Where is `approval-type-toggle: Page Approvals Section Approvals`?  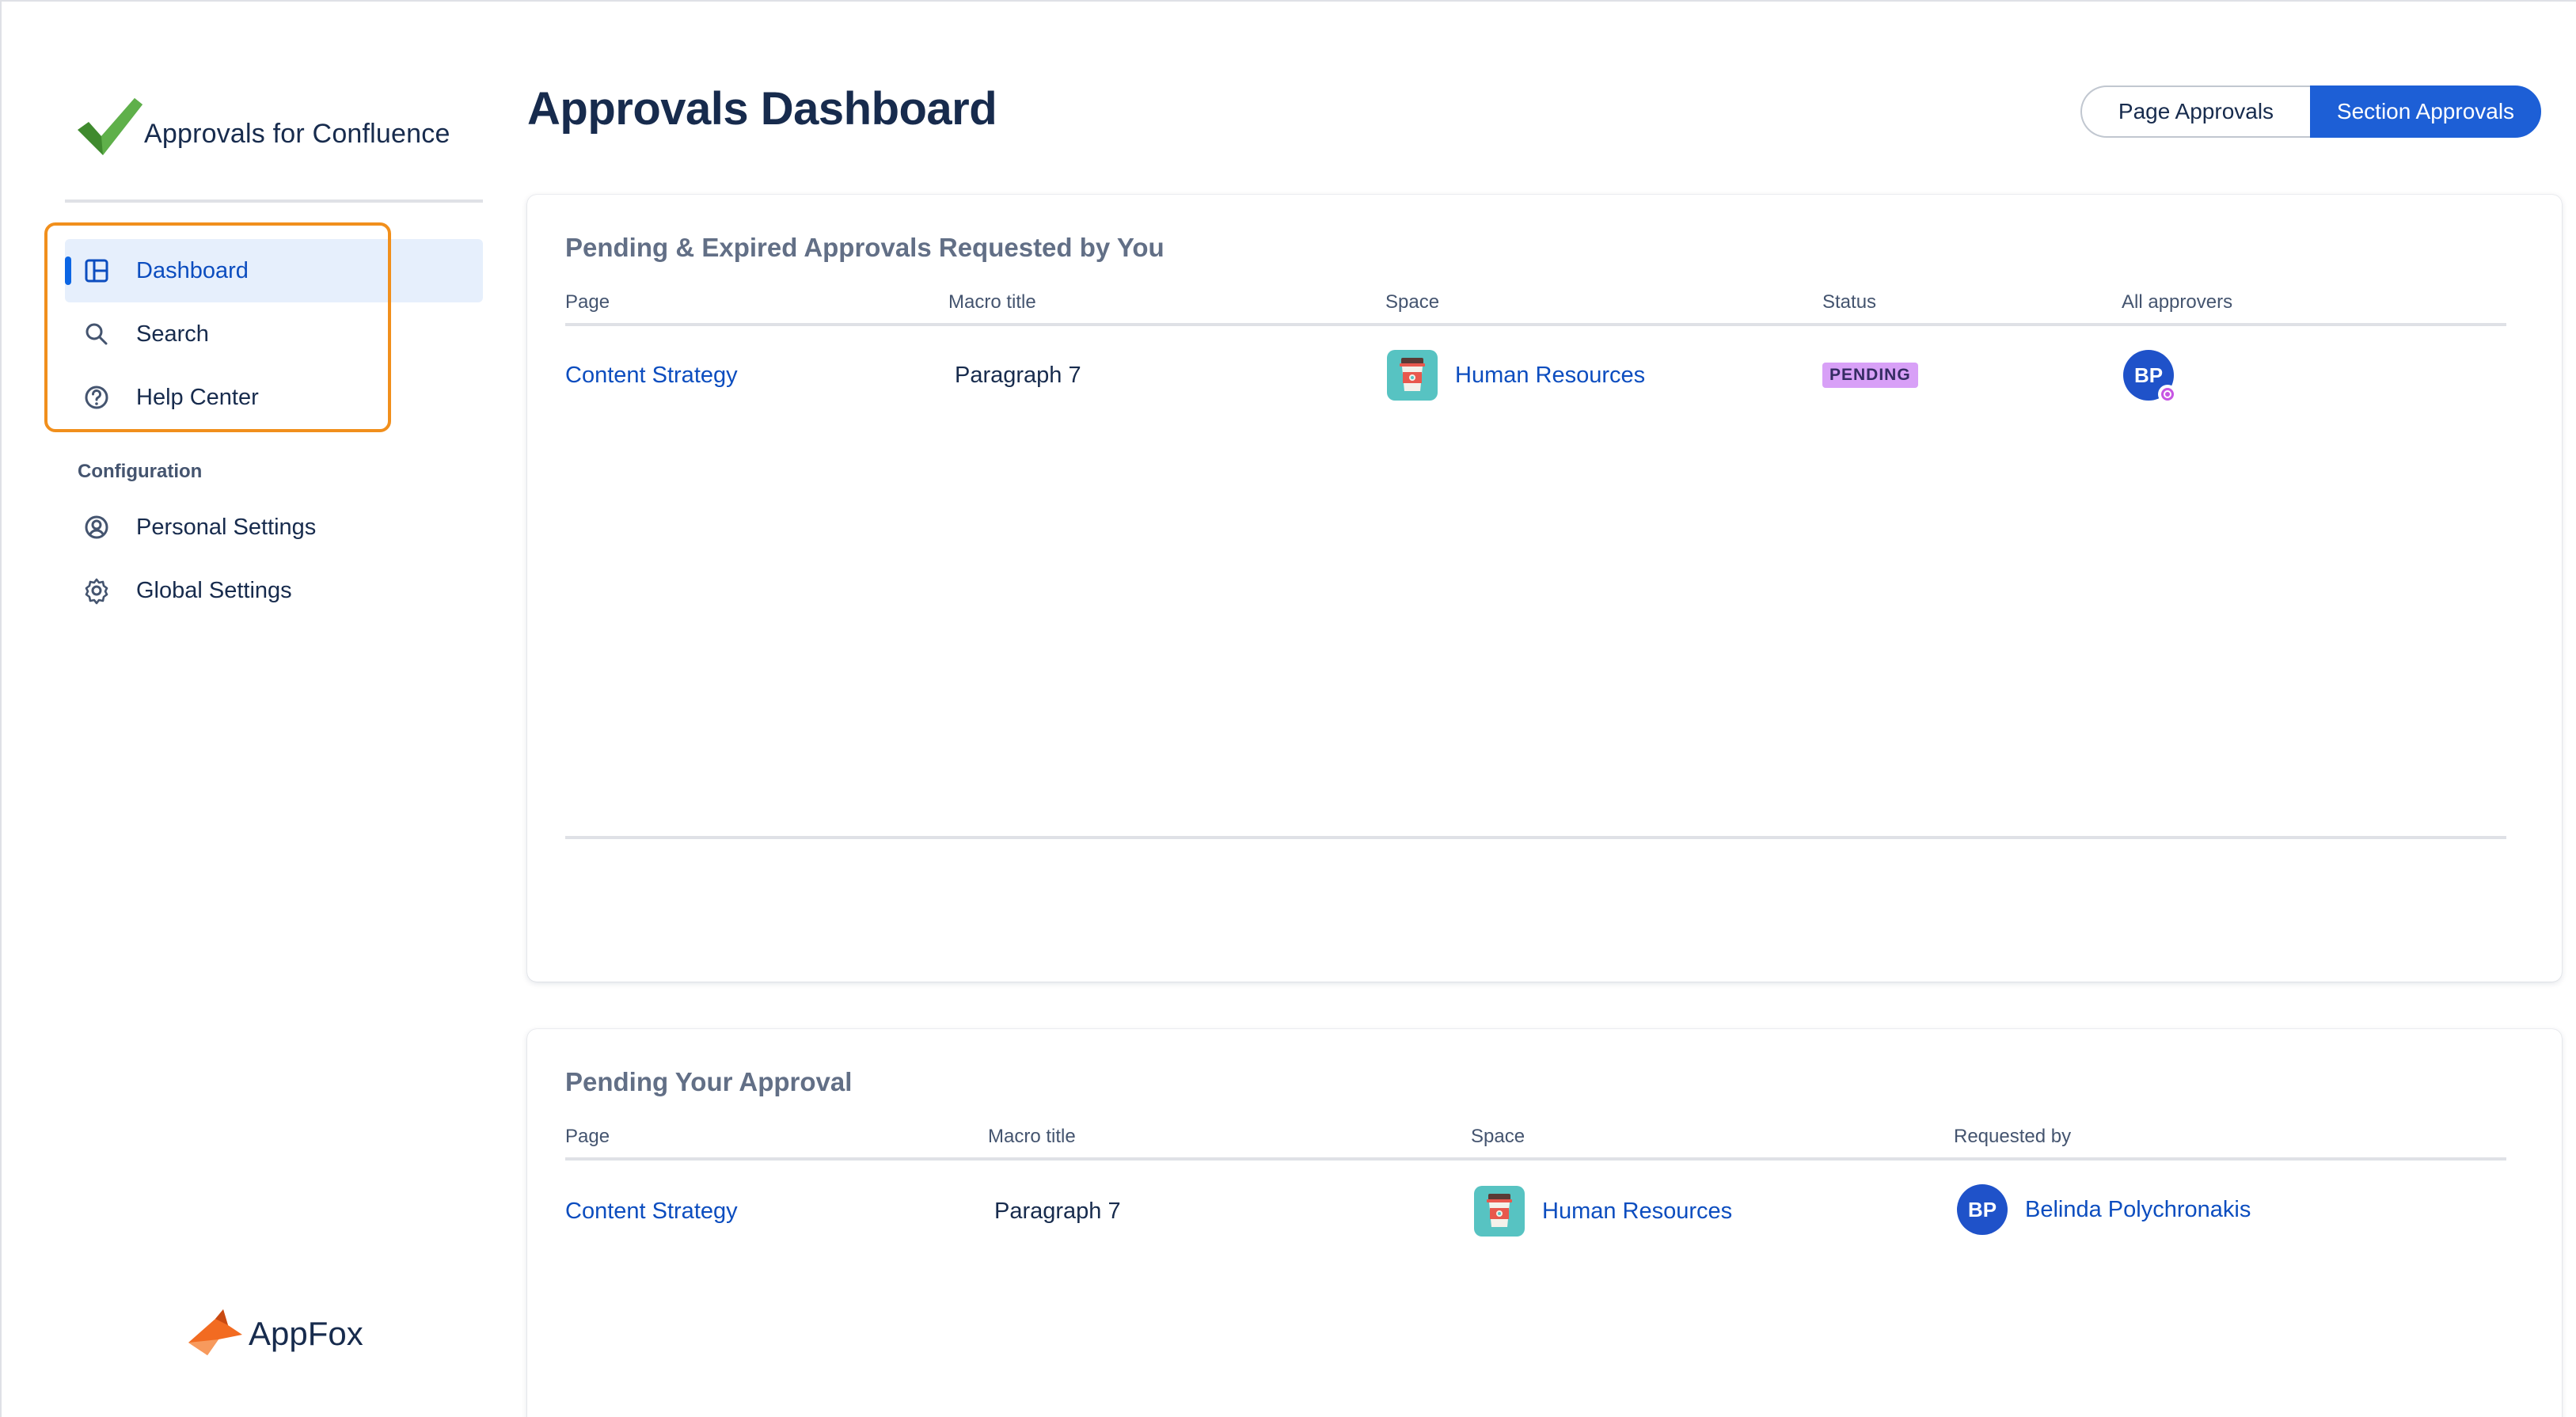
approval-type-toggle: Page Approvals Section Approvals is located at coordinates (2310, 111).